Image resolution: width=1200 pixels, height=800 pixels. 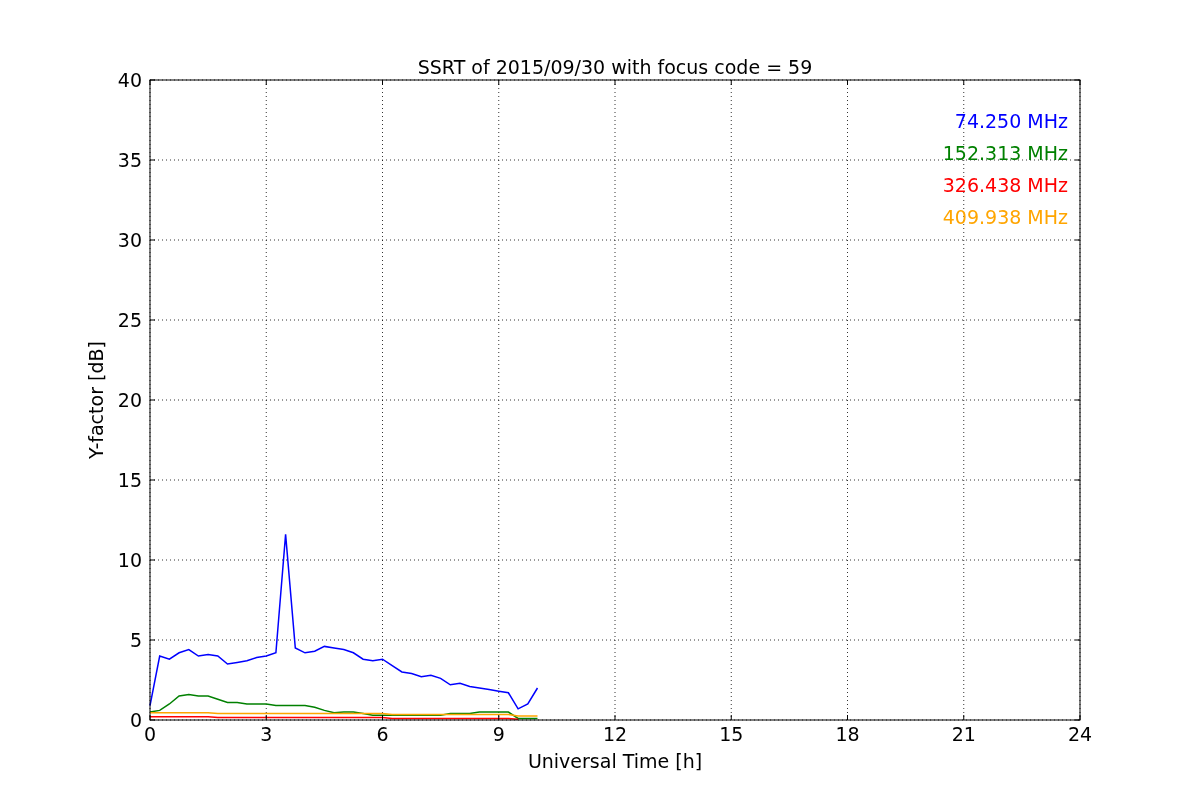 What do you see at coordinates (1005, 217) in the screenshot?
I see `legend-label: 409.938 MHz` at bounding box center [1005, 217].